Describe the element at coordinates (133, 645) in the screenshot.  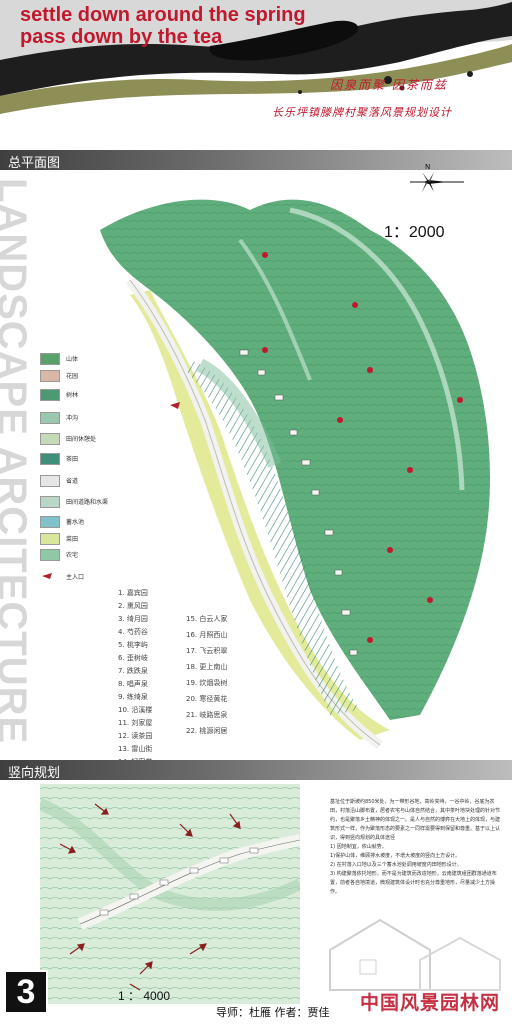
I see `list-item: 5. 桃李屿` at that location.